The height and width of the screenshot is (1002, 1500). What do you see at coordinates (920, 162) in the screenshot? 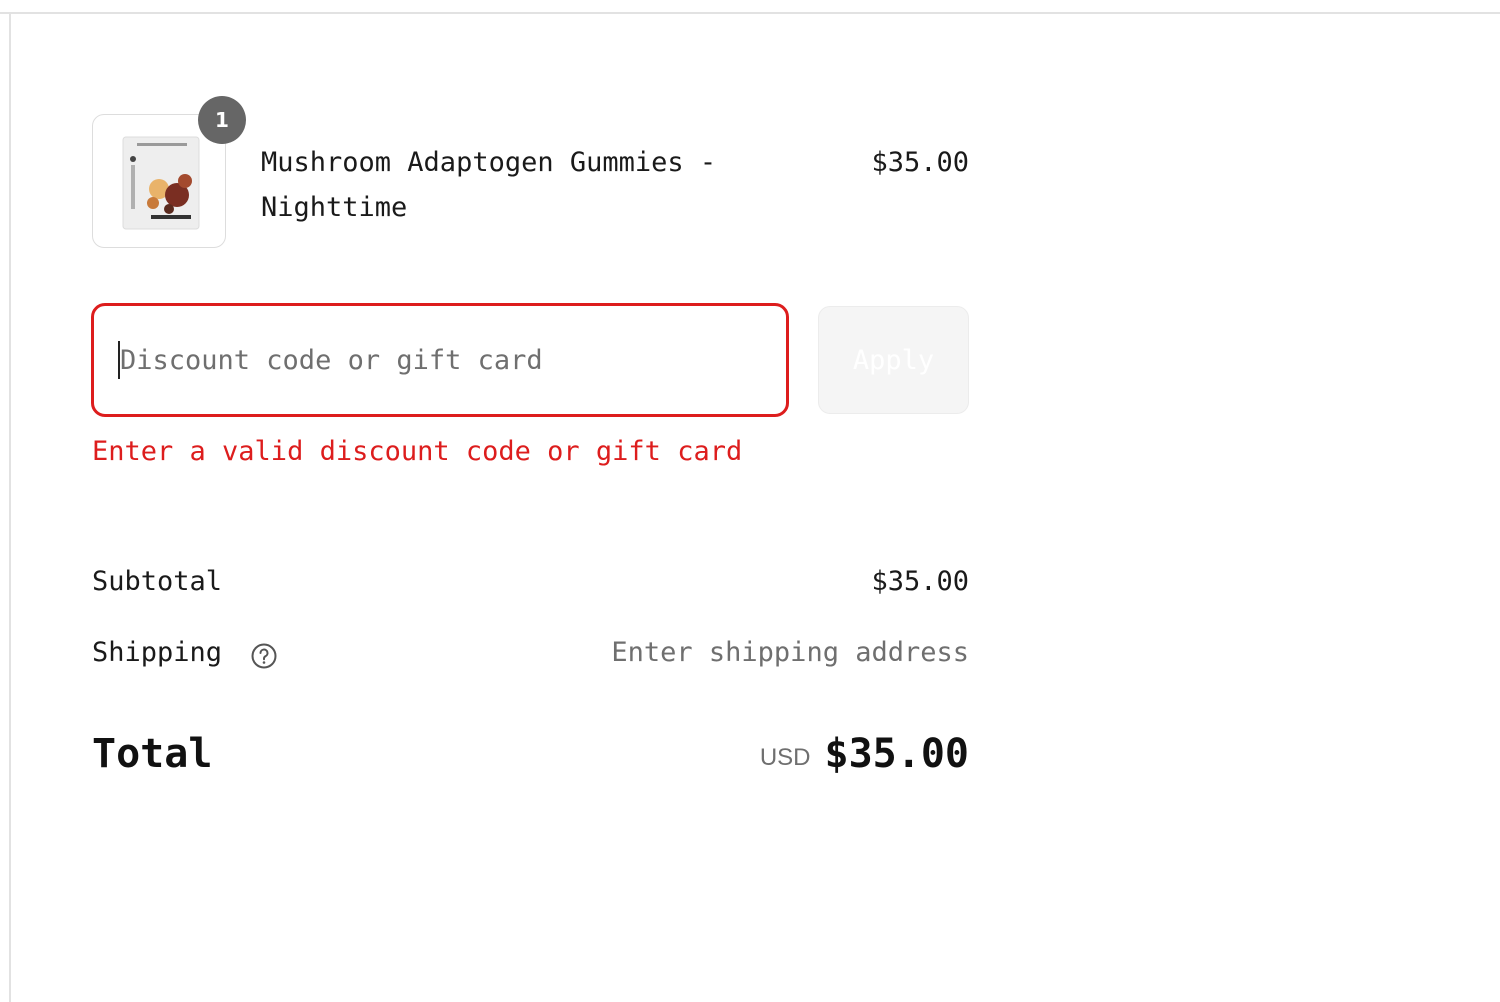
I see `product-price: $35.00` at bounding box center [920, 162].